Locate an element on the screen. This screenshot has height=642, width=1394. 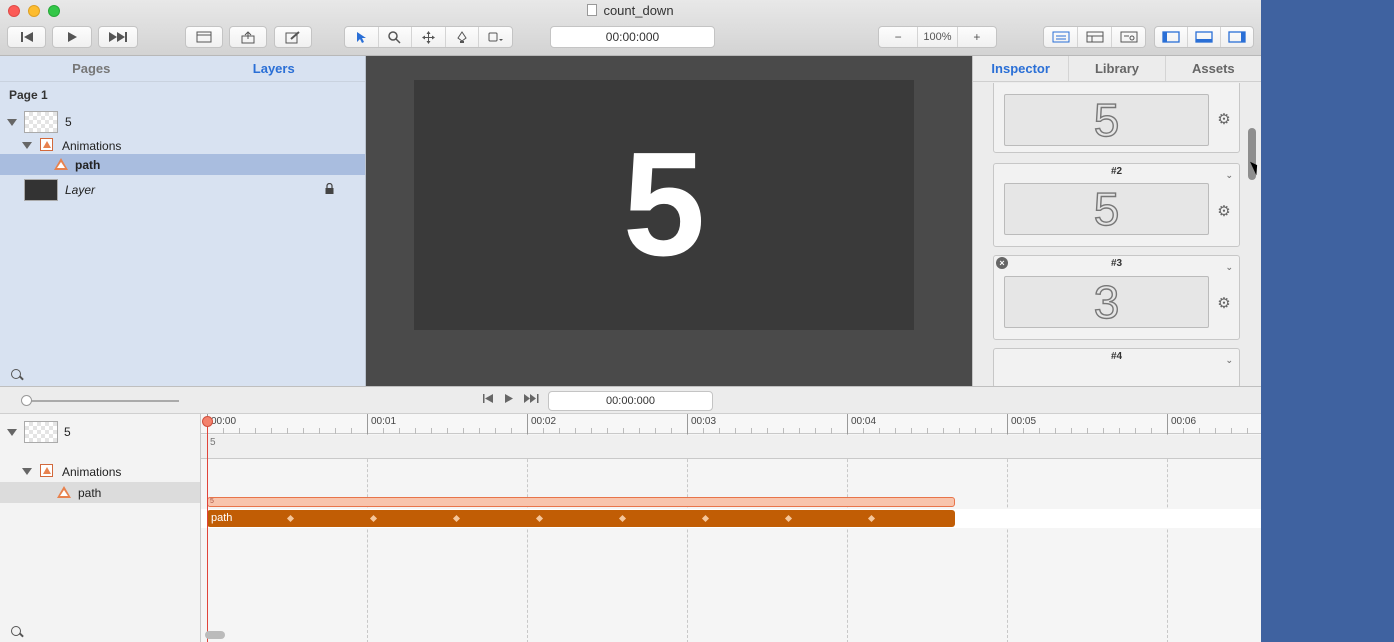
tab-library: Library is located at coordinates (1117, 68).